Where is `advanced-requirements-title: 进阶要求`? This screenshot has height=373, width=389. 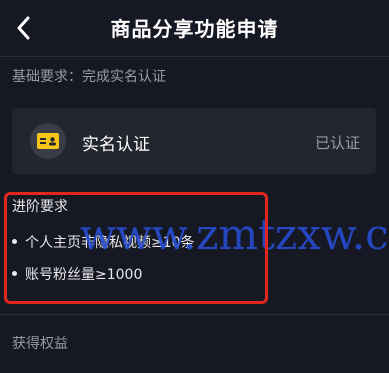
advanced-requirements-title: 进阶要求 is located at coordinates (40, 207).